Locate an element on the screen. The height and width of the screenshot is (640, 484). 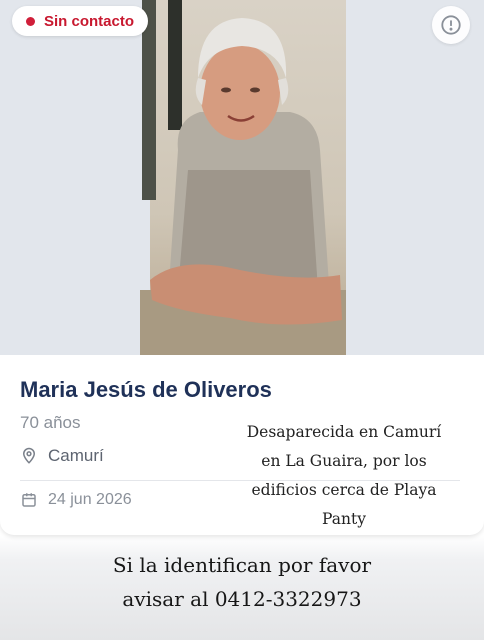
person-age: 70 años is located at coordinates (50, 422).